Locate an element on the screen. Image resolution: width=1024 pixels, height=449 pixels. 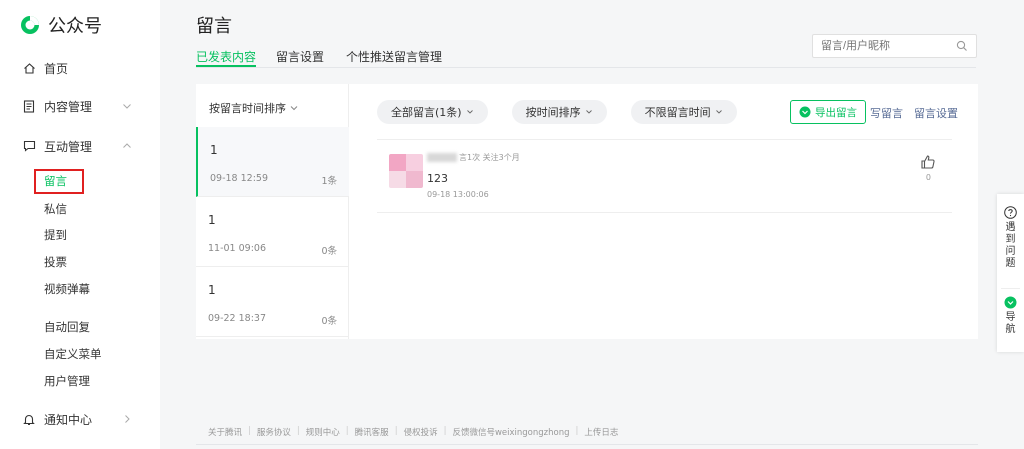
comment-settings-link: 留言设置 is located at coordinates (936, 113).